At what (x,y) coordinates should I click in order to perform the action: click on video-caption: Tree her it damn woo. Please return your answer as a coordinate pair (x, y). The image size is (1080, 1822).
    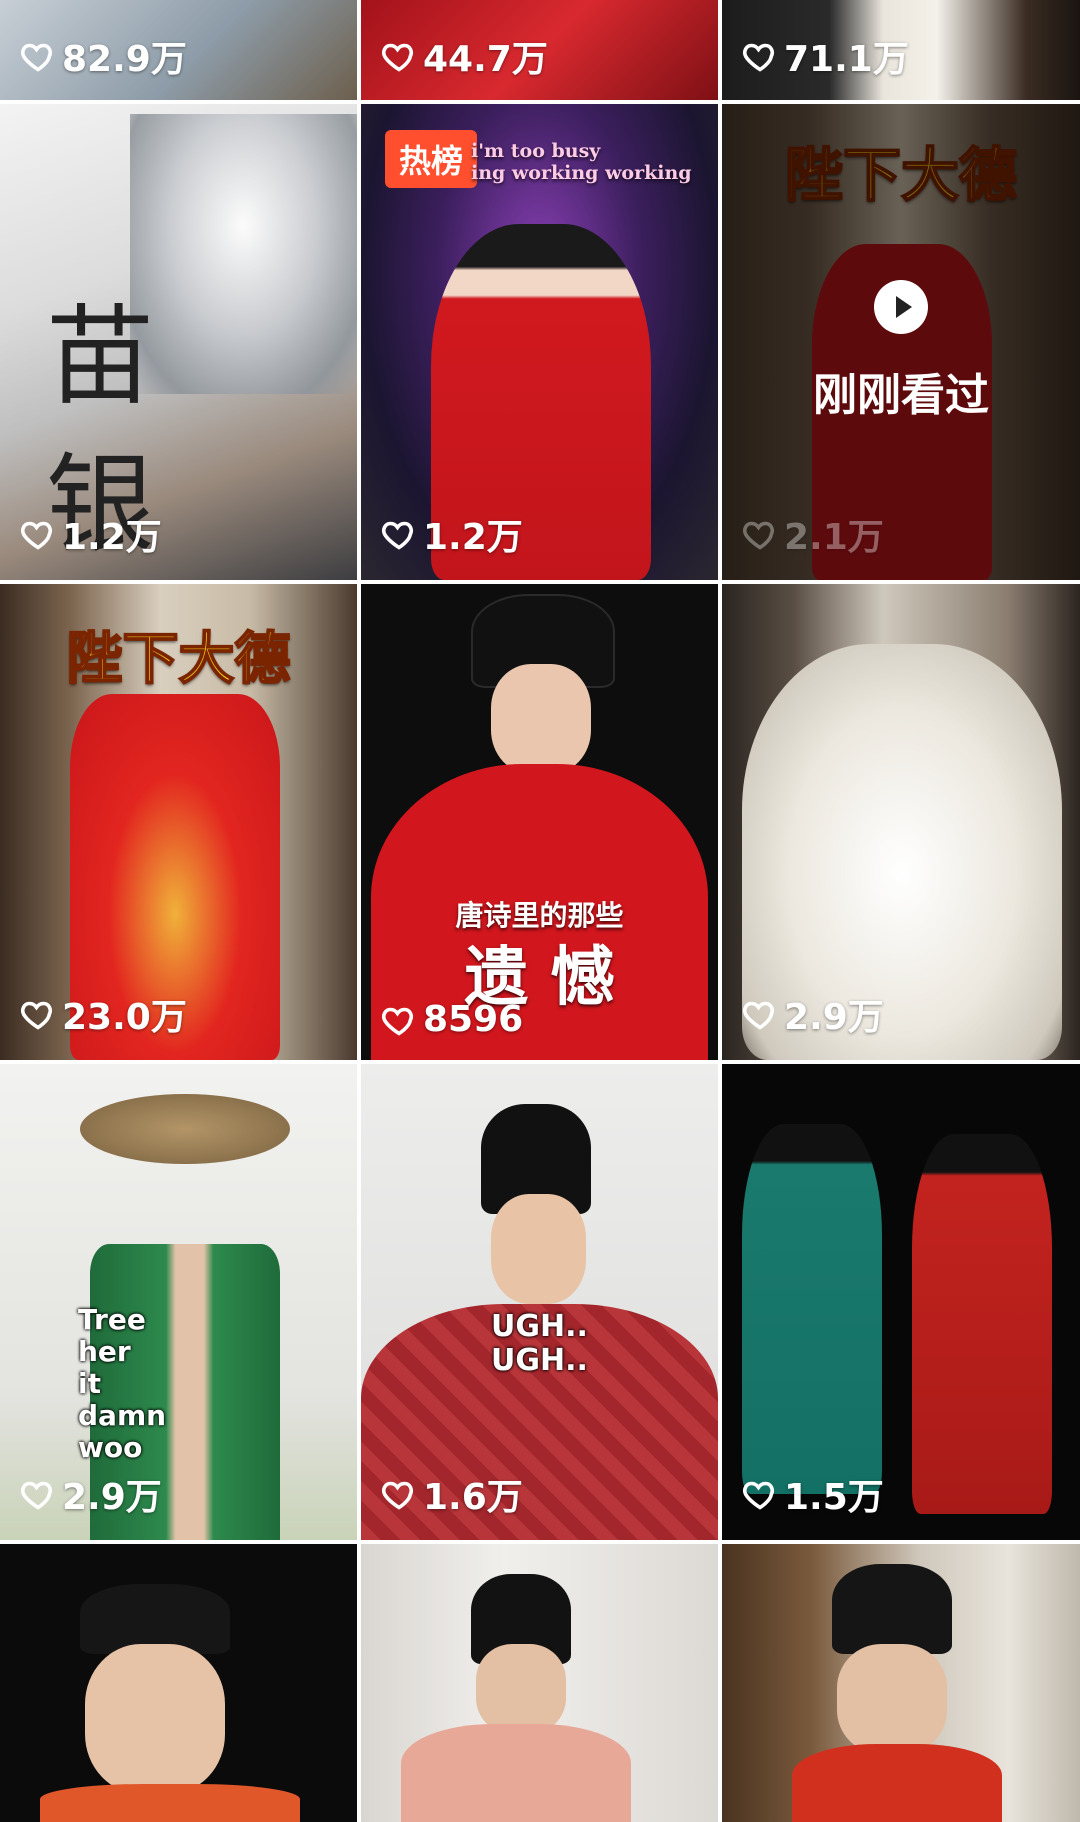
    Looking at the image, I should click on (122, 1383).